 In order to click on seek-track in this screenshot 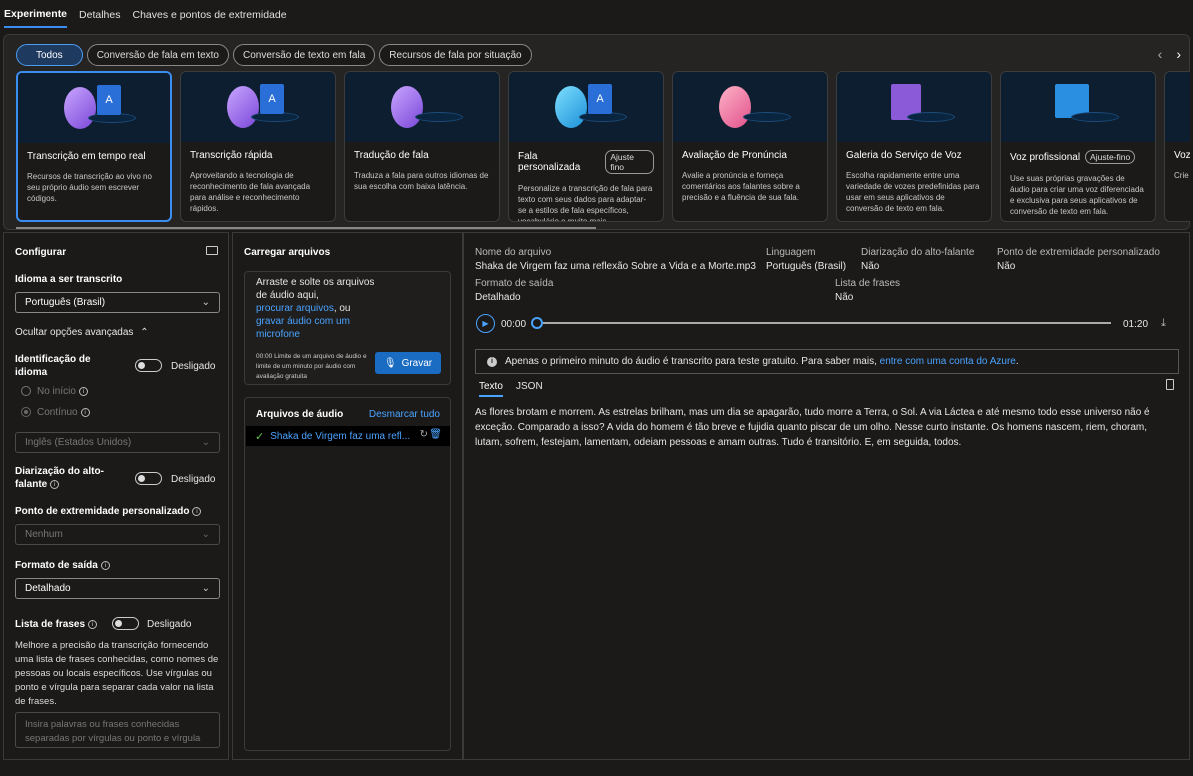, I will do `click(827, 323)`.